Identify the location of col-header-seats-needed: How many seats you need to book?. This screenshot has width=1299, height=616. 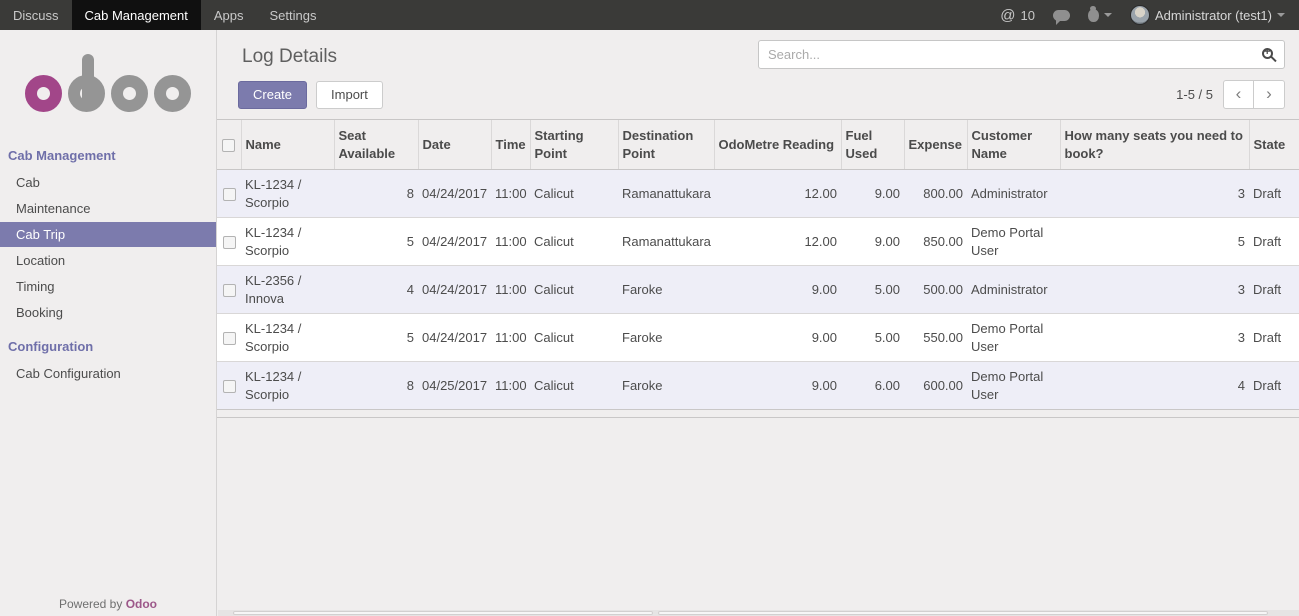
(1154, 144).